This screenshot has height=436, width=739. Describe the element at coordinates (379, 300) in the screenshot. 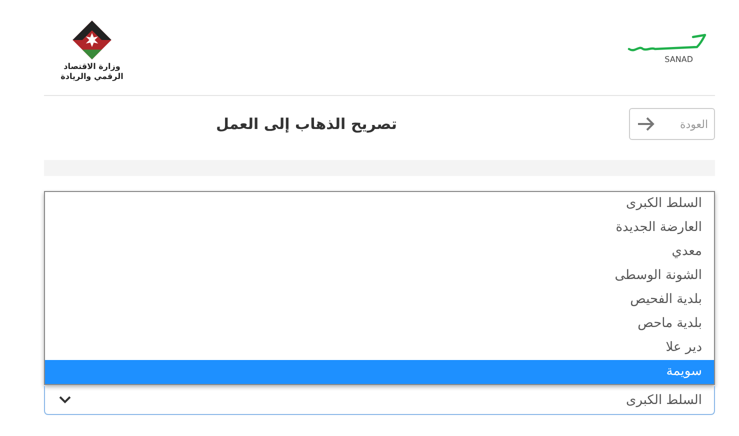

I see `dropdown-option: بلدية الفحيص` at that location.